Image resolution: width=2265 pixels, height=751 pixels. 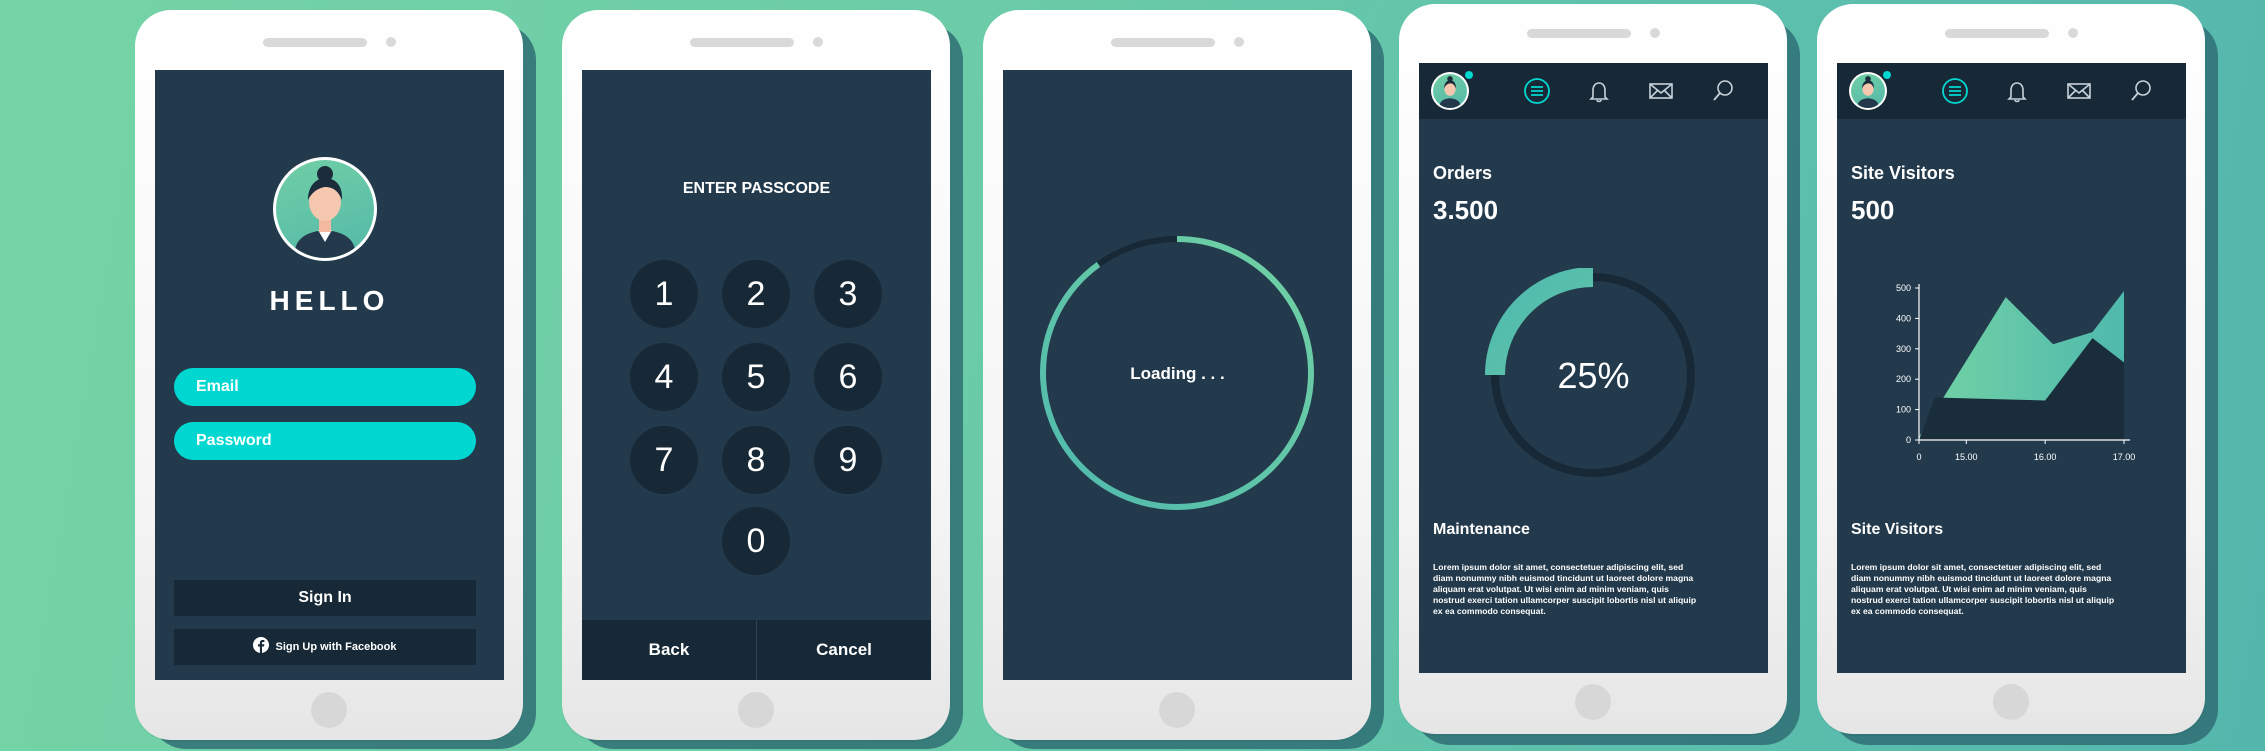 What do you see at coordinates (1897, 529) in the screenshot?
I see `visitors-section-title: Site Visitors` at bounding box center [1897, 529].